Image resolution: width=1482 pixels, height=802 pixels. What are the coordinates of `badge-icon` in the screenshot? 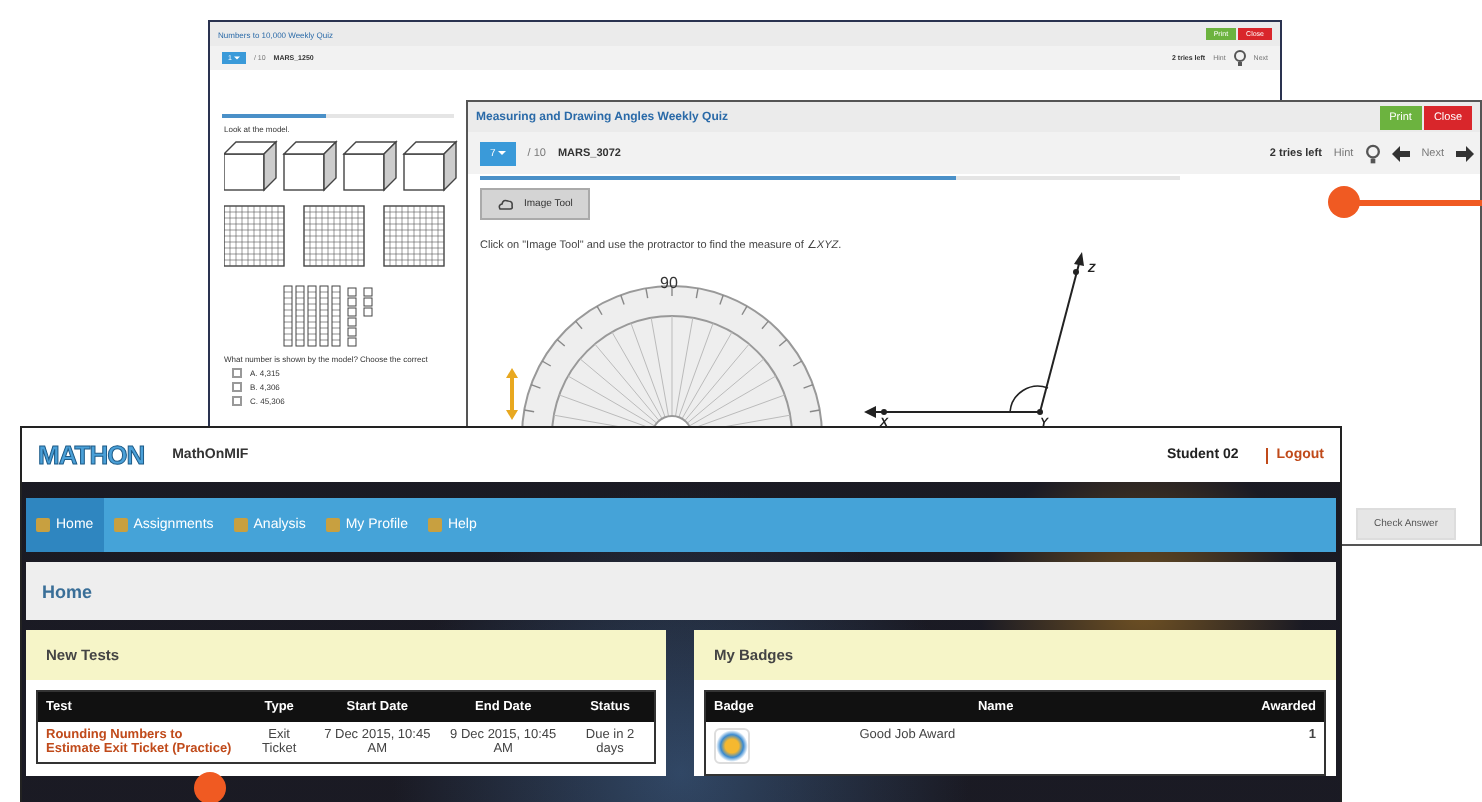 It's located at (732, 746).